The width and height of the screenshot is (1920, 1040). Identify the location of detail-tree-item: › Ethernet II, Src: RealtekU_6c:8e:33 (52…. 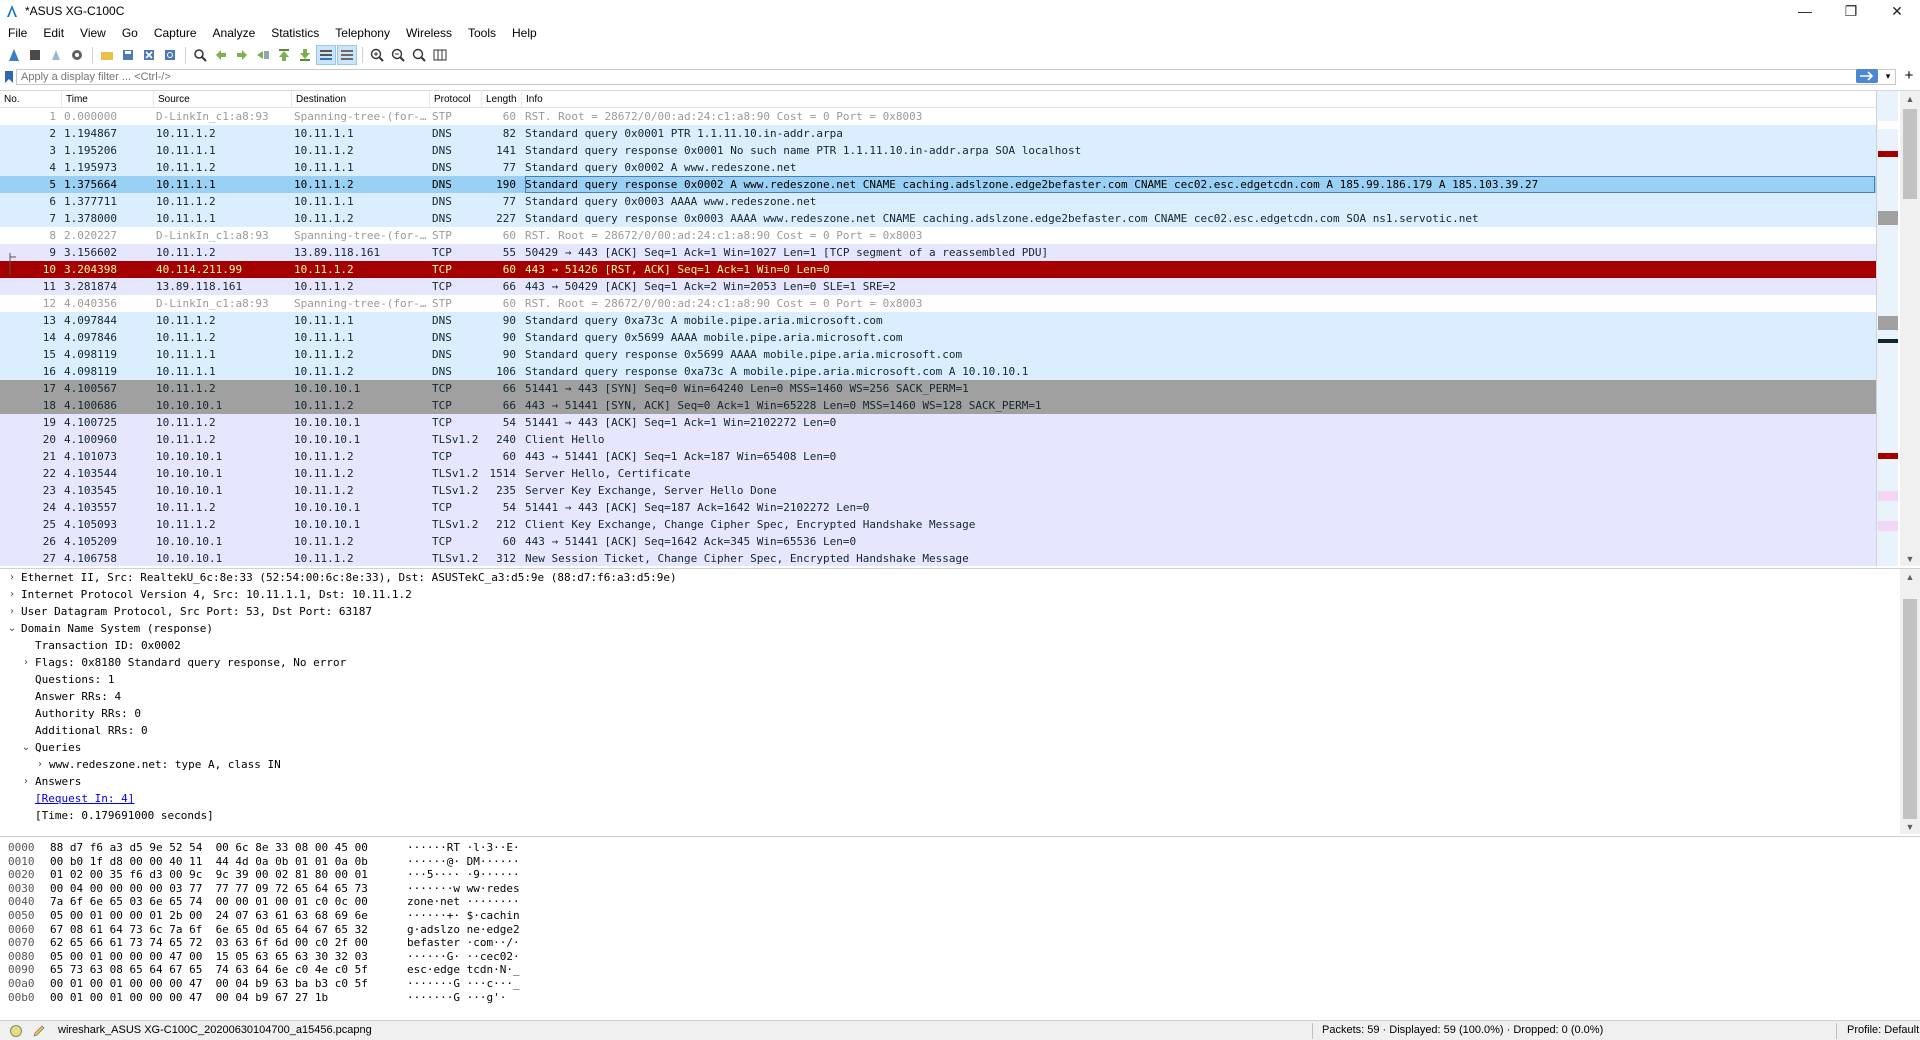
(960, 577).